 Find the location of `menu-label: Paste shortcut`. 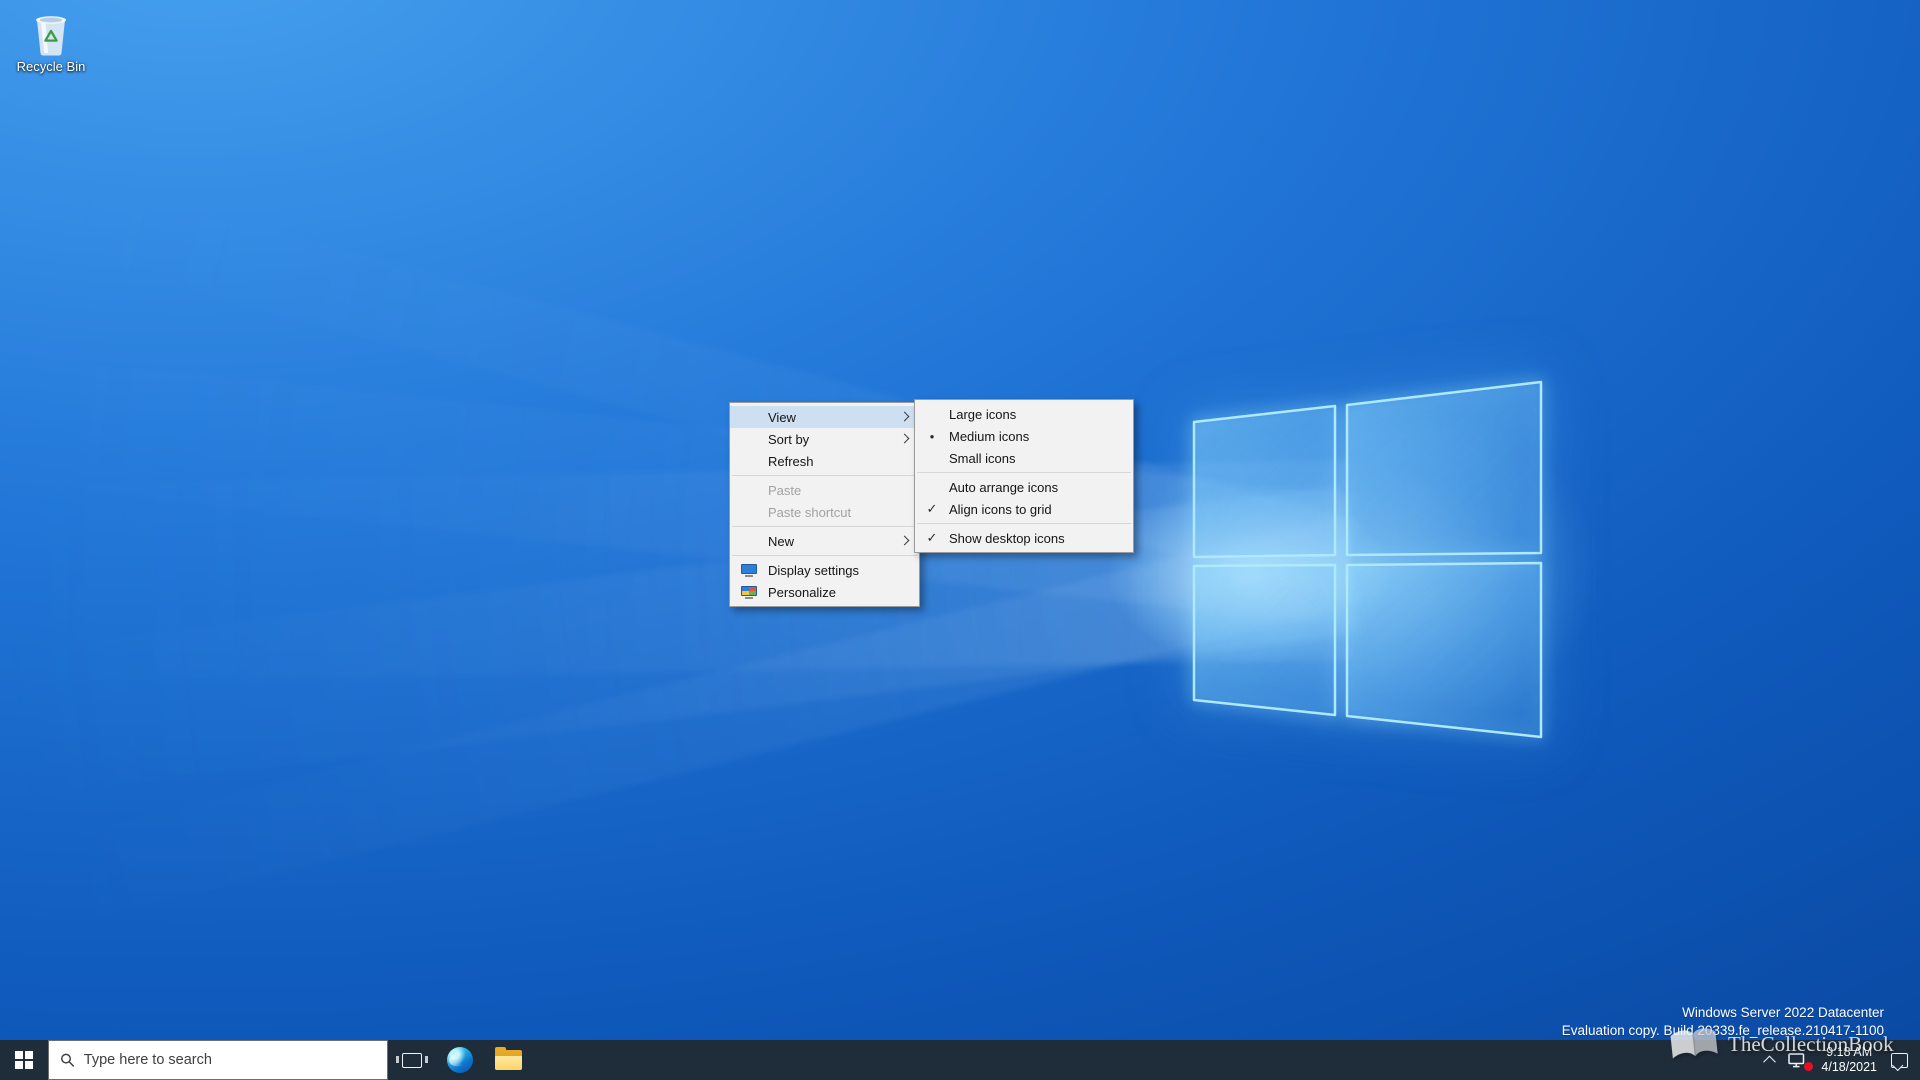

menu-label: Paste shortcut is located at coordinates (810, 512).